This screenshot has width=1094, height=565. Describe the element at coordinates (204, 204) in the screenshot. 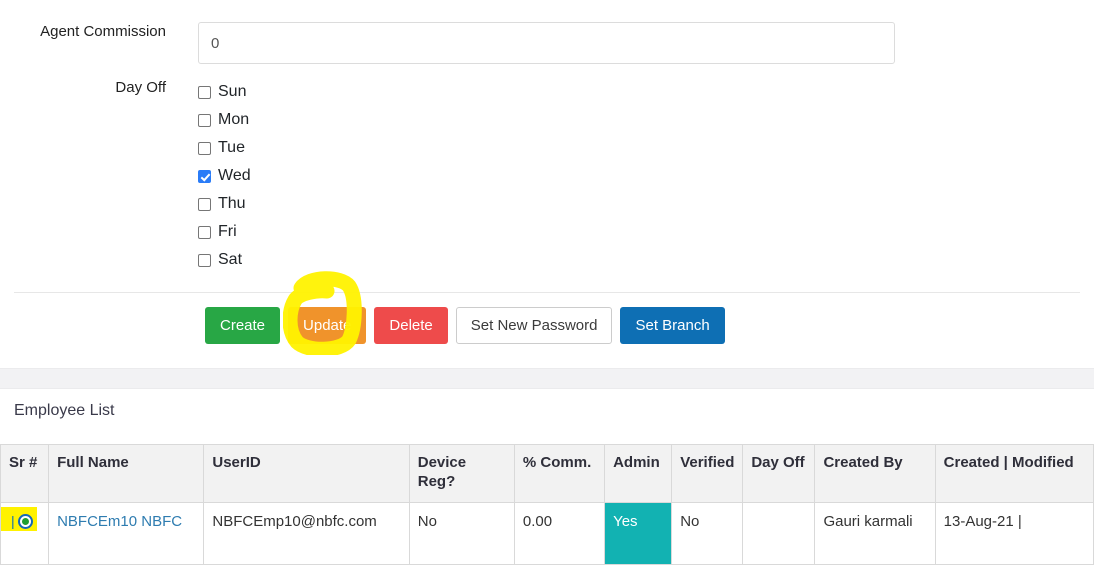

I see `day-off-checkbox-thu` at that location.